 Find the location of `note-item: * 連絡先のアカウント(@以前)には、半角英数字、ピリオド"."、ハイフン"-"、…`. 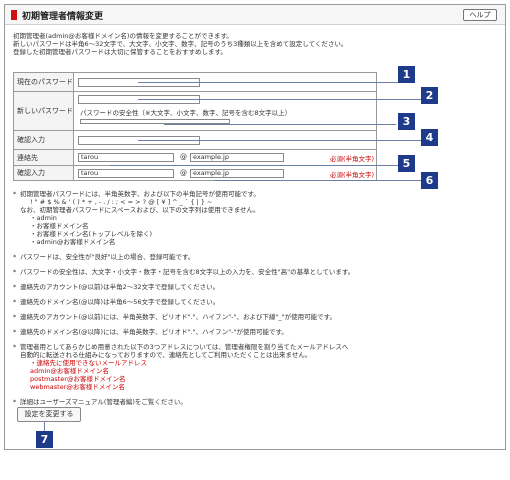

note-item: * 連絡先のアカウント(@以前)には、半角英数字、ピリオド"."、ハイフン"-"、… is located at coordinates (175, 317).